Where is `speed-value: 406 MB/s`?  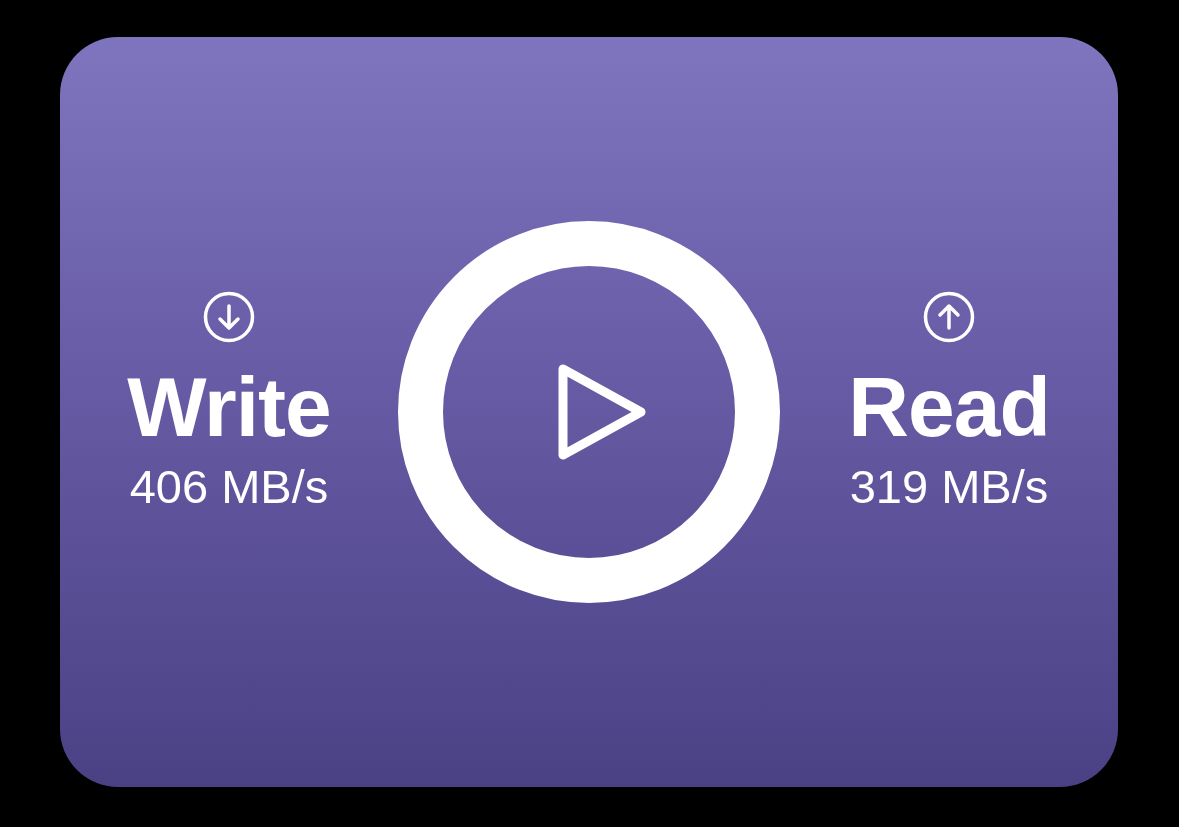 speed-value: 406 MB/s is located at coordinates (229, 486).